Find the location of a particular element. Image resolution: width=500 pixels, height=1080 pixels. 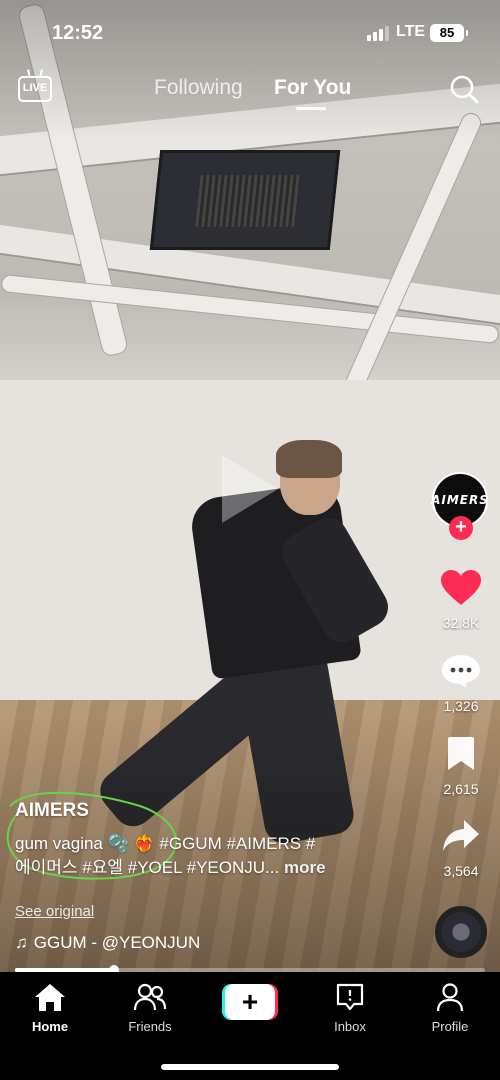

comment-button: 1,326 is located at coordinates (461, 683).